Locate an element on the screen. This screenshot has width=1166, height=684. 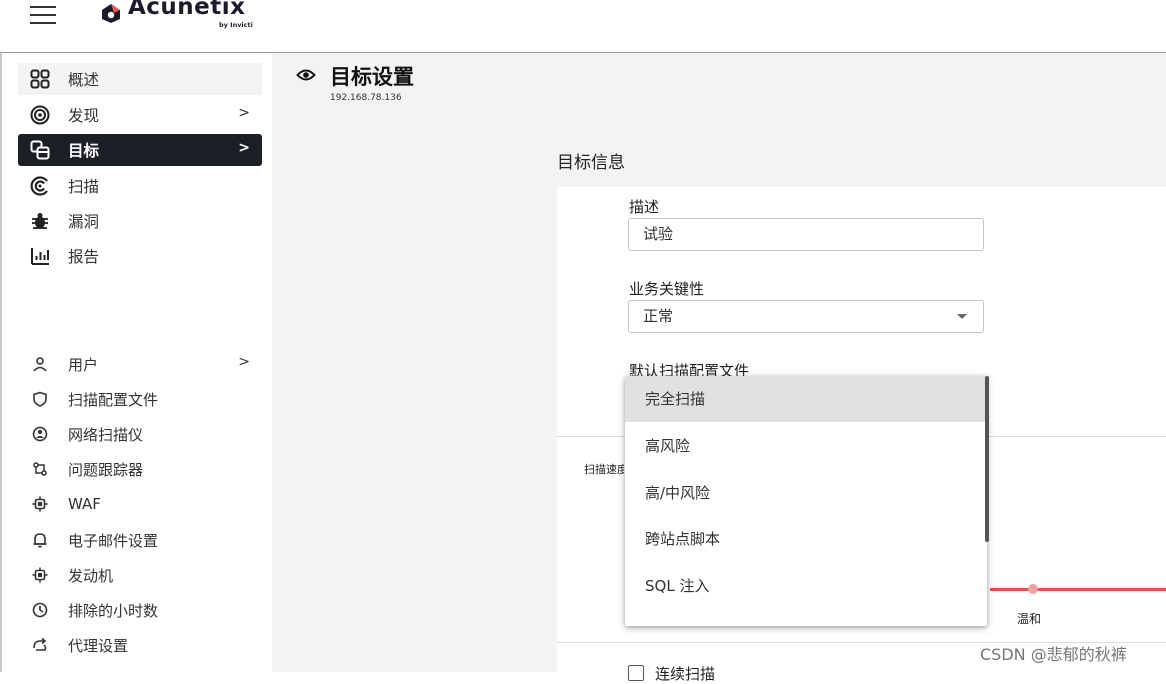
targets-icon is located at coordinates (40, 150).